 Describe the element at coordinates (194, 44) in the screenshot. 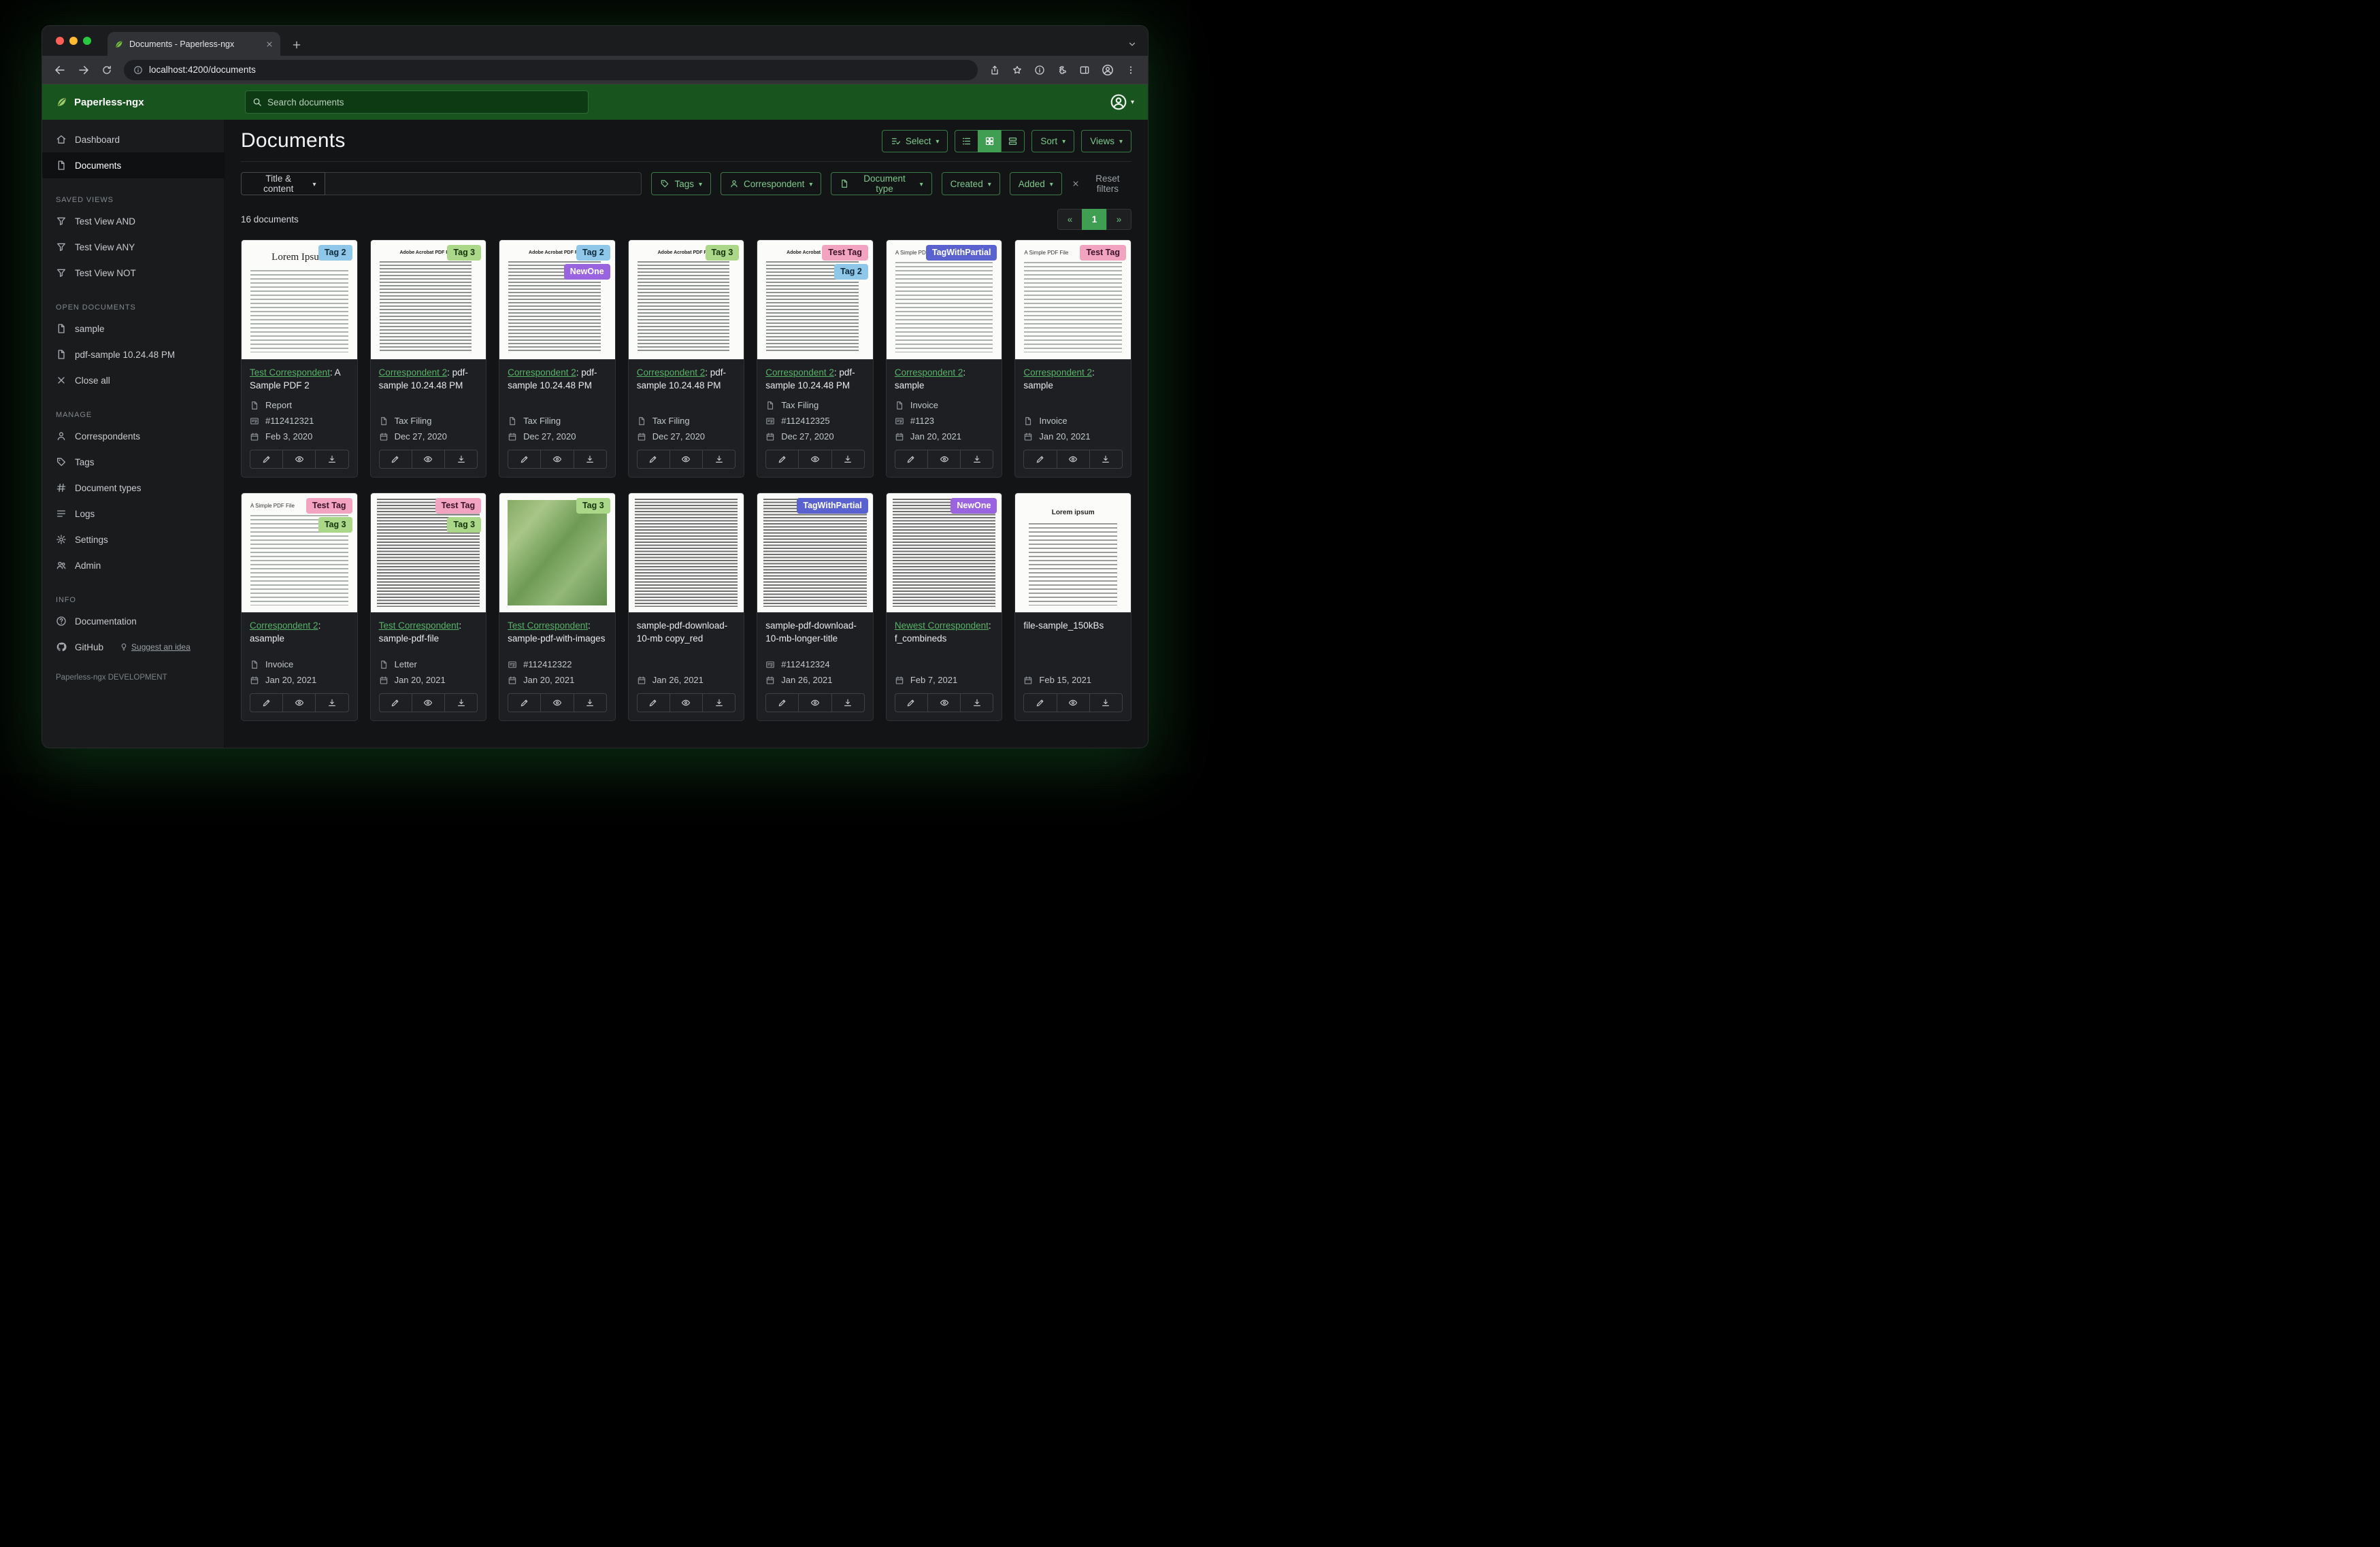

I see `browser-tab: Documents - Paperless-ngx` at that location.